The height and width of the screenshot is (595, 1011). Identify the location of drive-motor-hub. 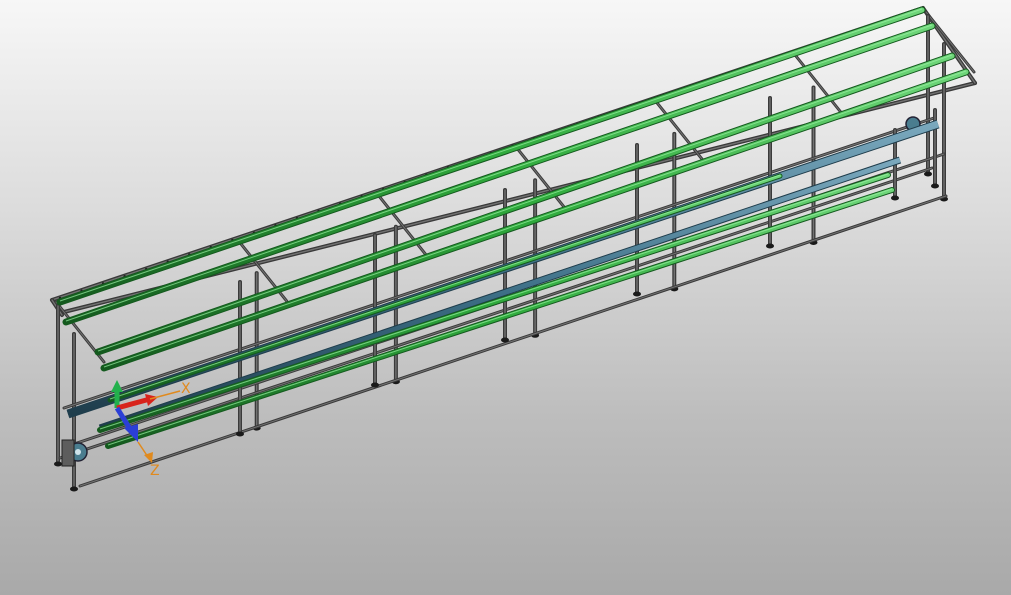
(78, 452).